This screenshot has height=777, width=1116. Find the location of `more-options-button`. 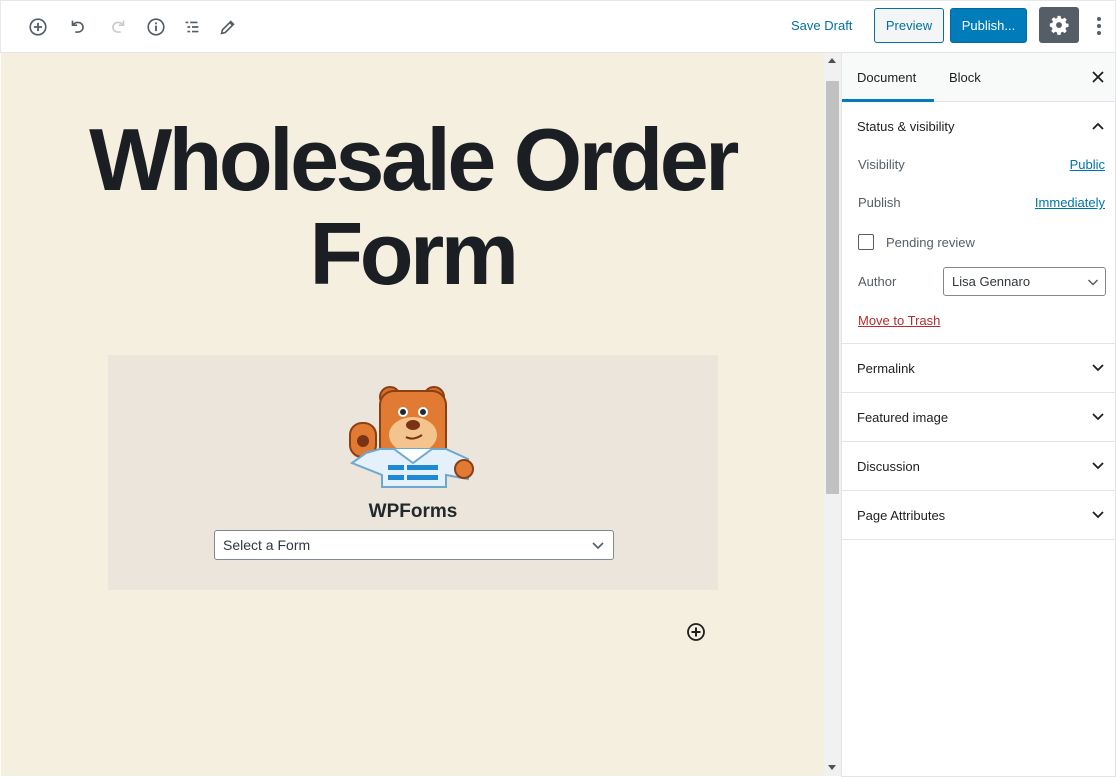

more-options-button is located at coordinates (1099, 26).